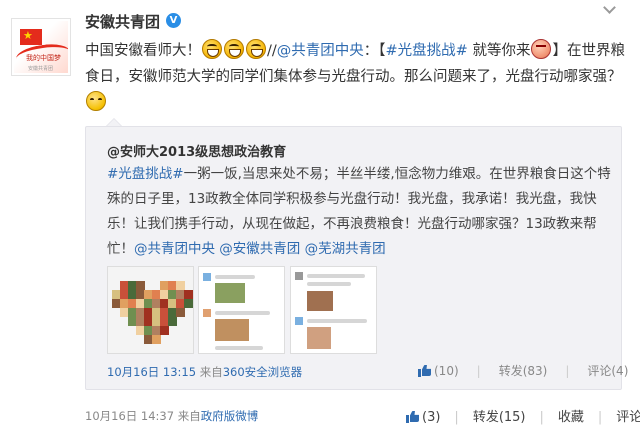  Describe the element at coordinates (374, 51) in the screenshot. I see `post-text-colon: ：【` at that location.